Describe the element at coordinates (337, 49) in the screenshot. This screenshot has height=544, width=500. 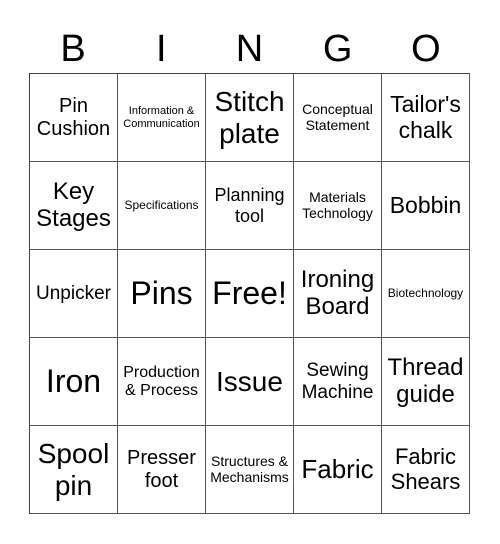
I see `header-letter-g: G` at that location.